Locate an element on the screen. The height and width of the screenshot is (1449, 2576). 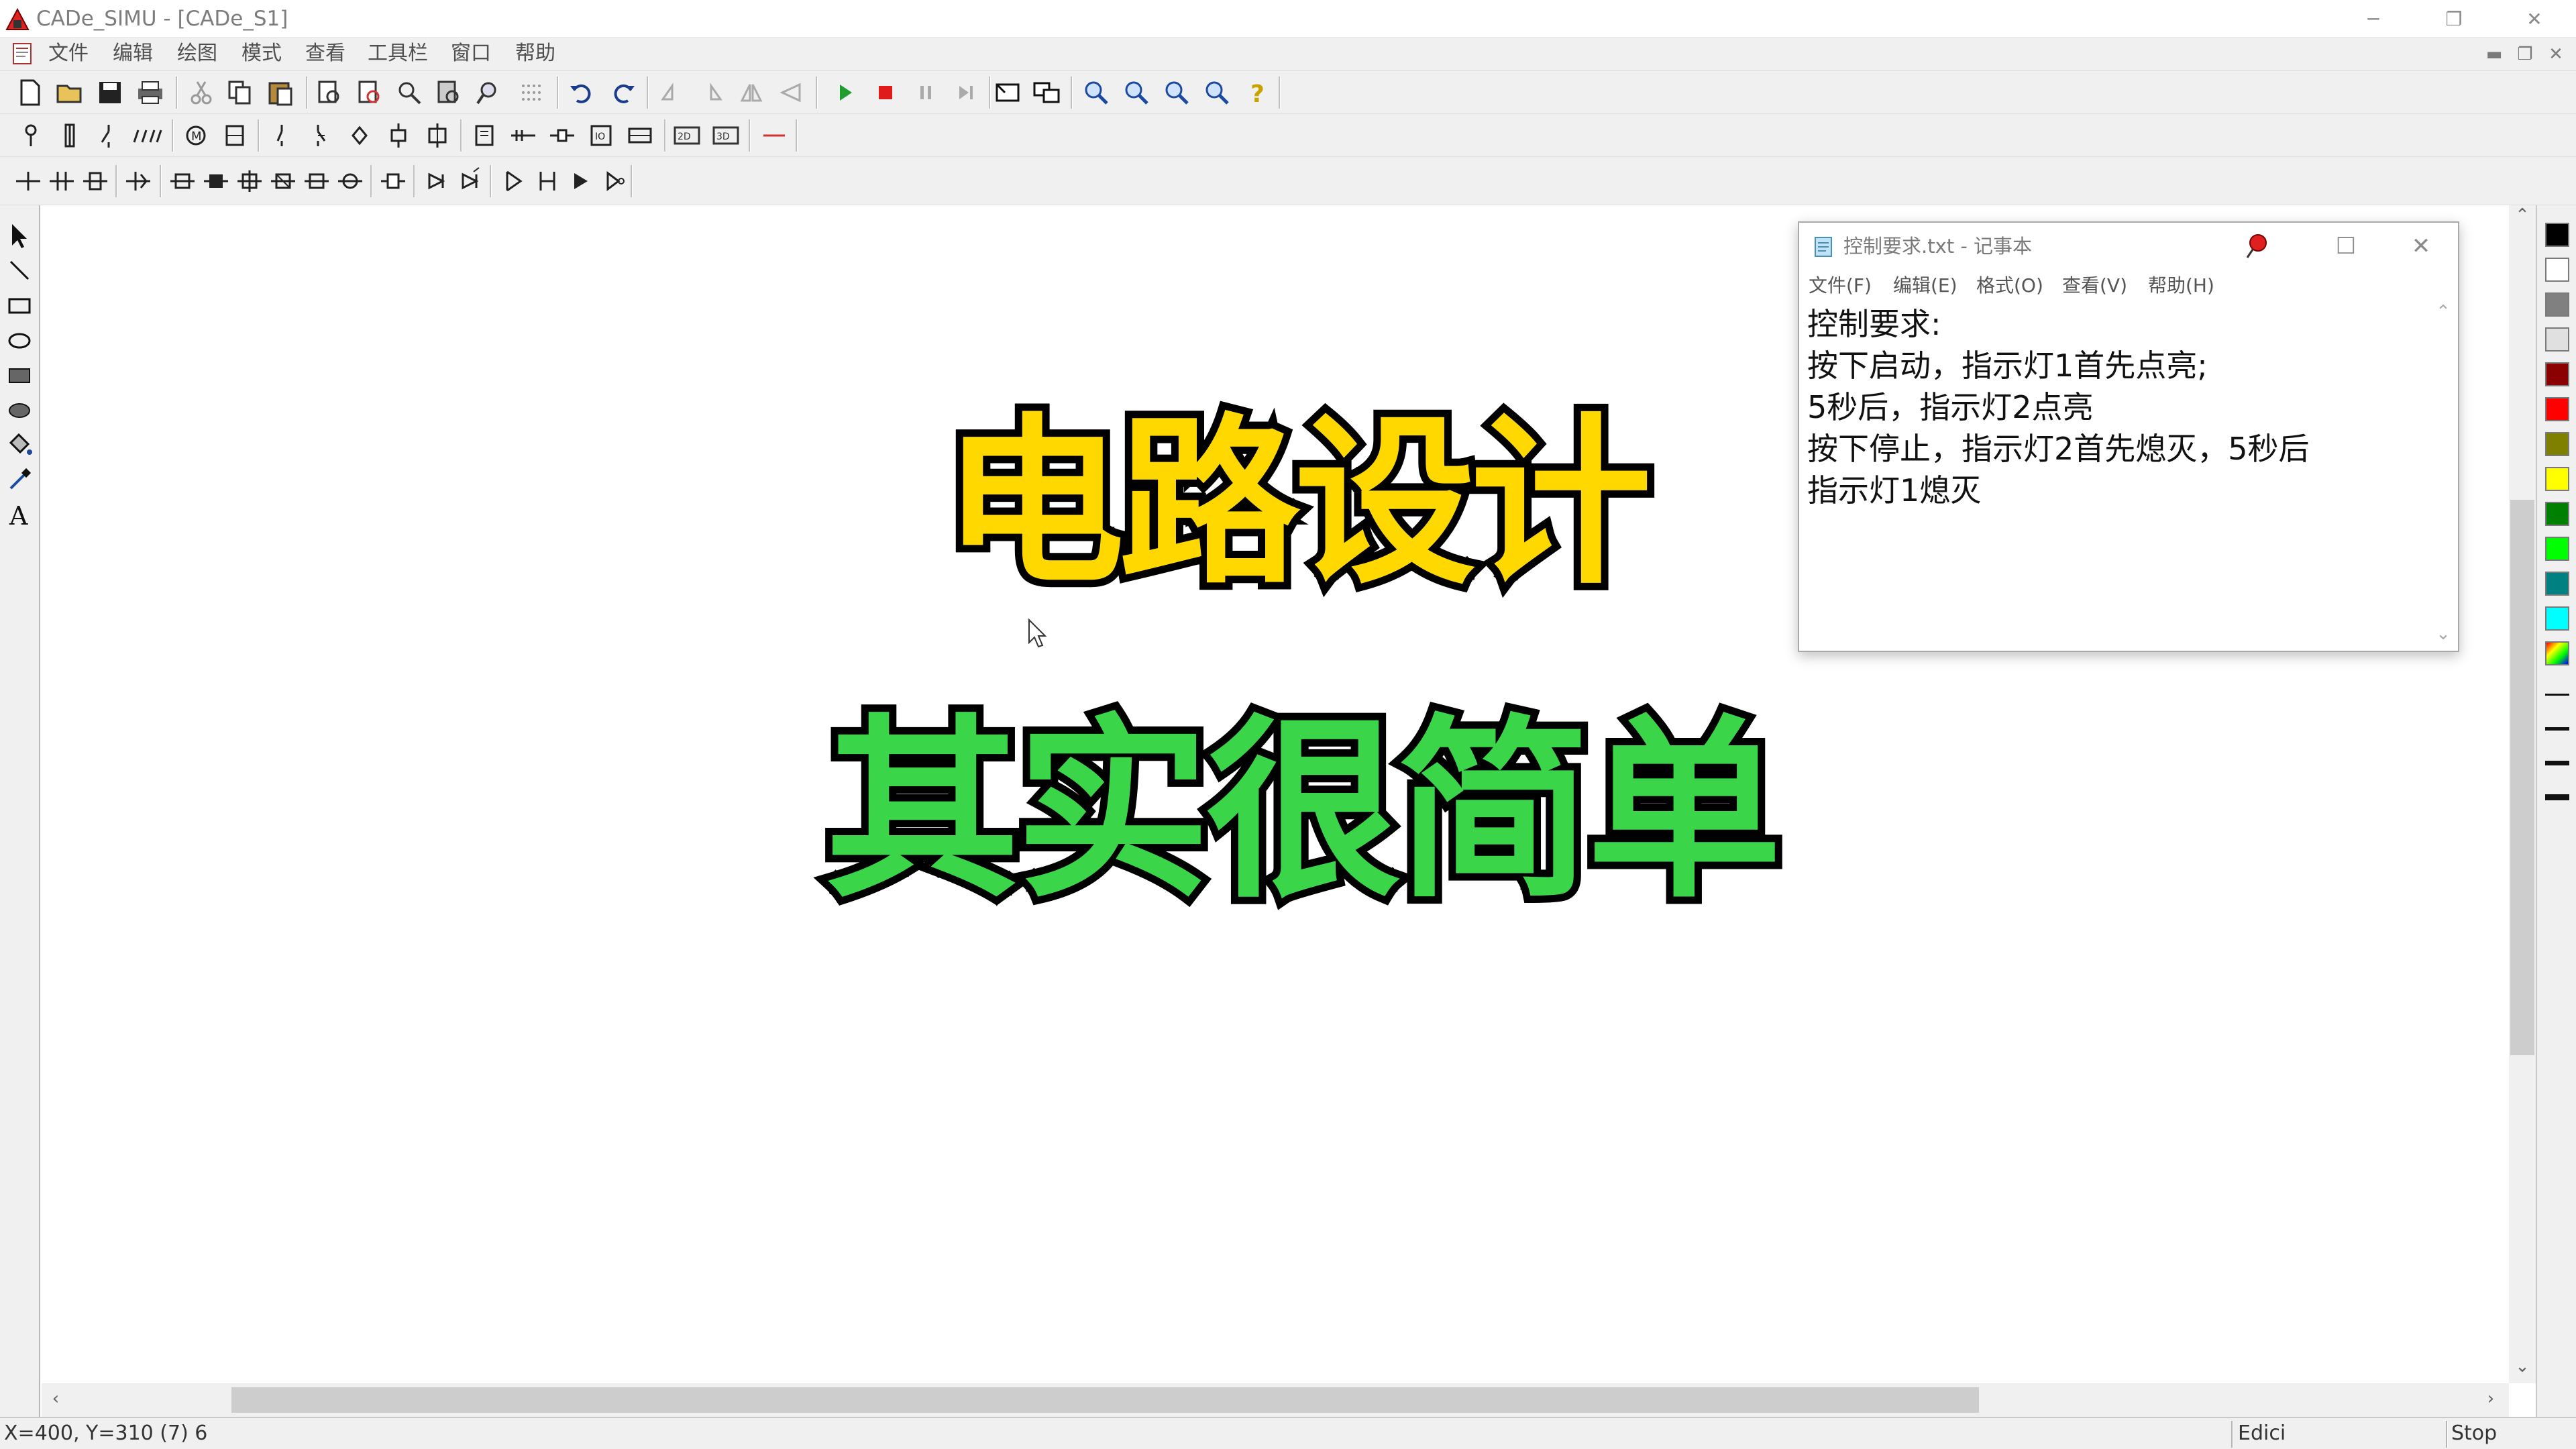
scroll-right-icon: › is located at coordinates (2491, 1399).